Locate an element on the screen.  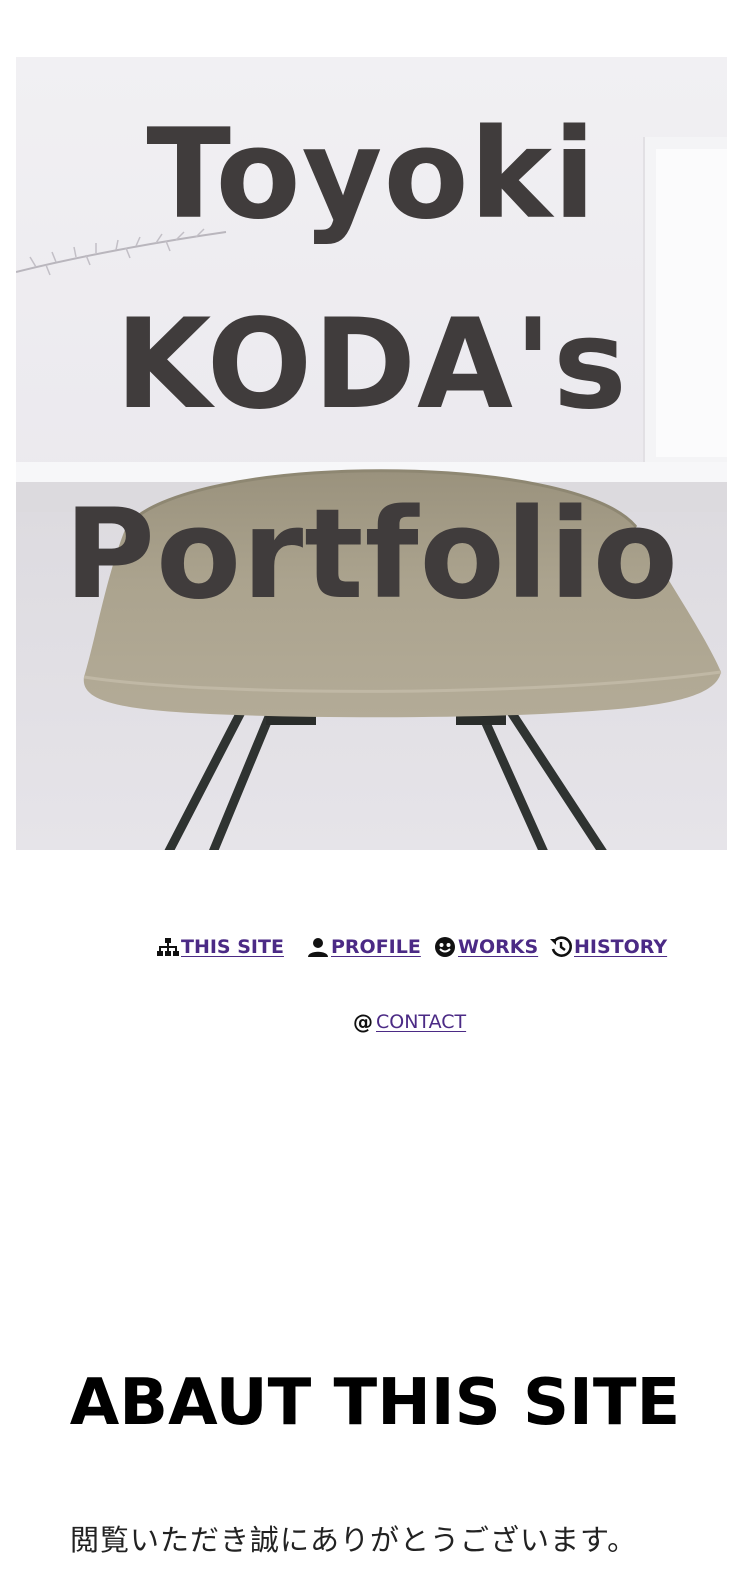
site-title-line-3: Portfolio is located at coordinates (371, 555).